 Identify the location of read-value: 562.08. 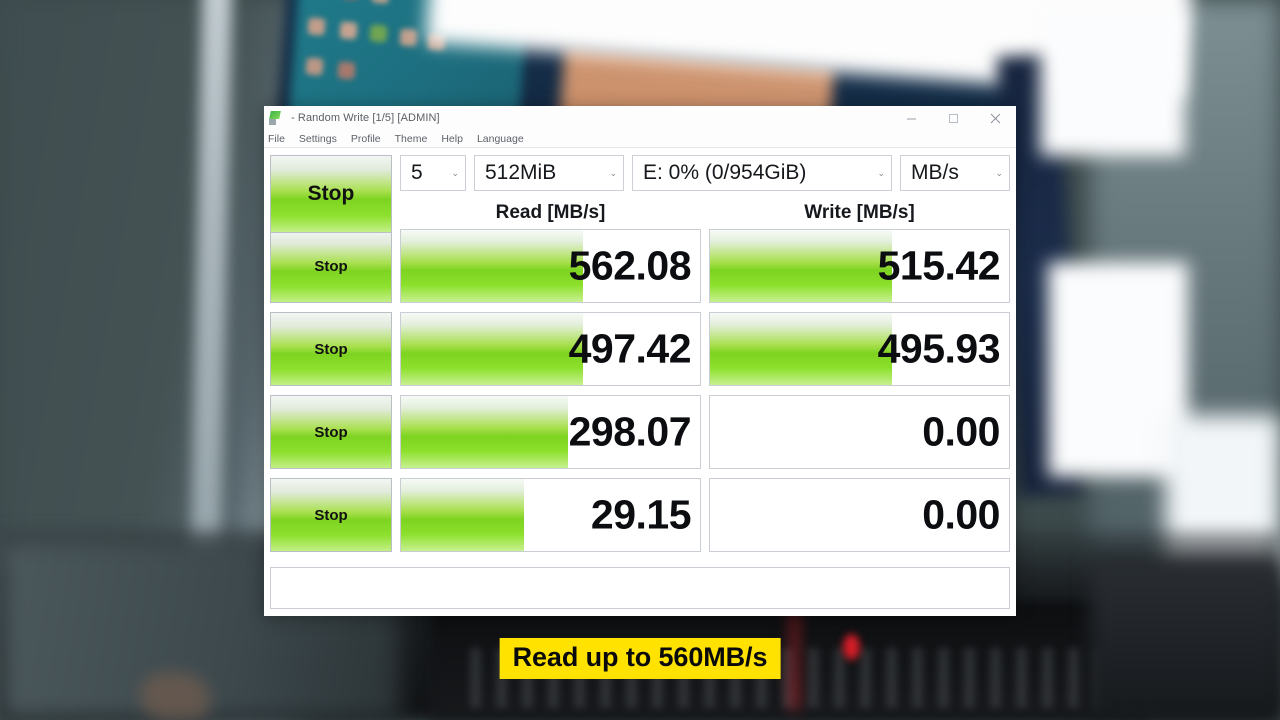
(630, 265).